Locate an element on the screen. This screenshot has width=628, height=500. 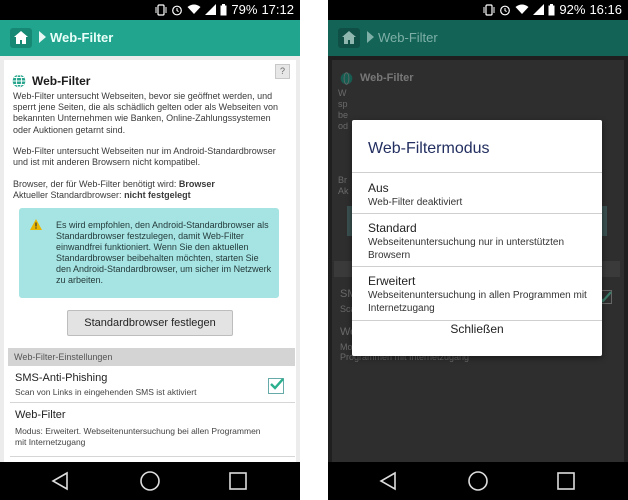
status-bar: 79% 17:12 is located at coordinates (150, 10).